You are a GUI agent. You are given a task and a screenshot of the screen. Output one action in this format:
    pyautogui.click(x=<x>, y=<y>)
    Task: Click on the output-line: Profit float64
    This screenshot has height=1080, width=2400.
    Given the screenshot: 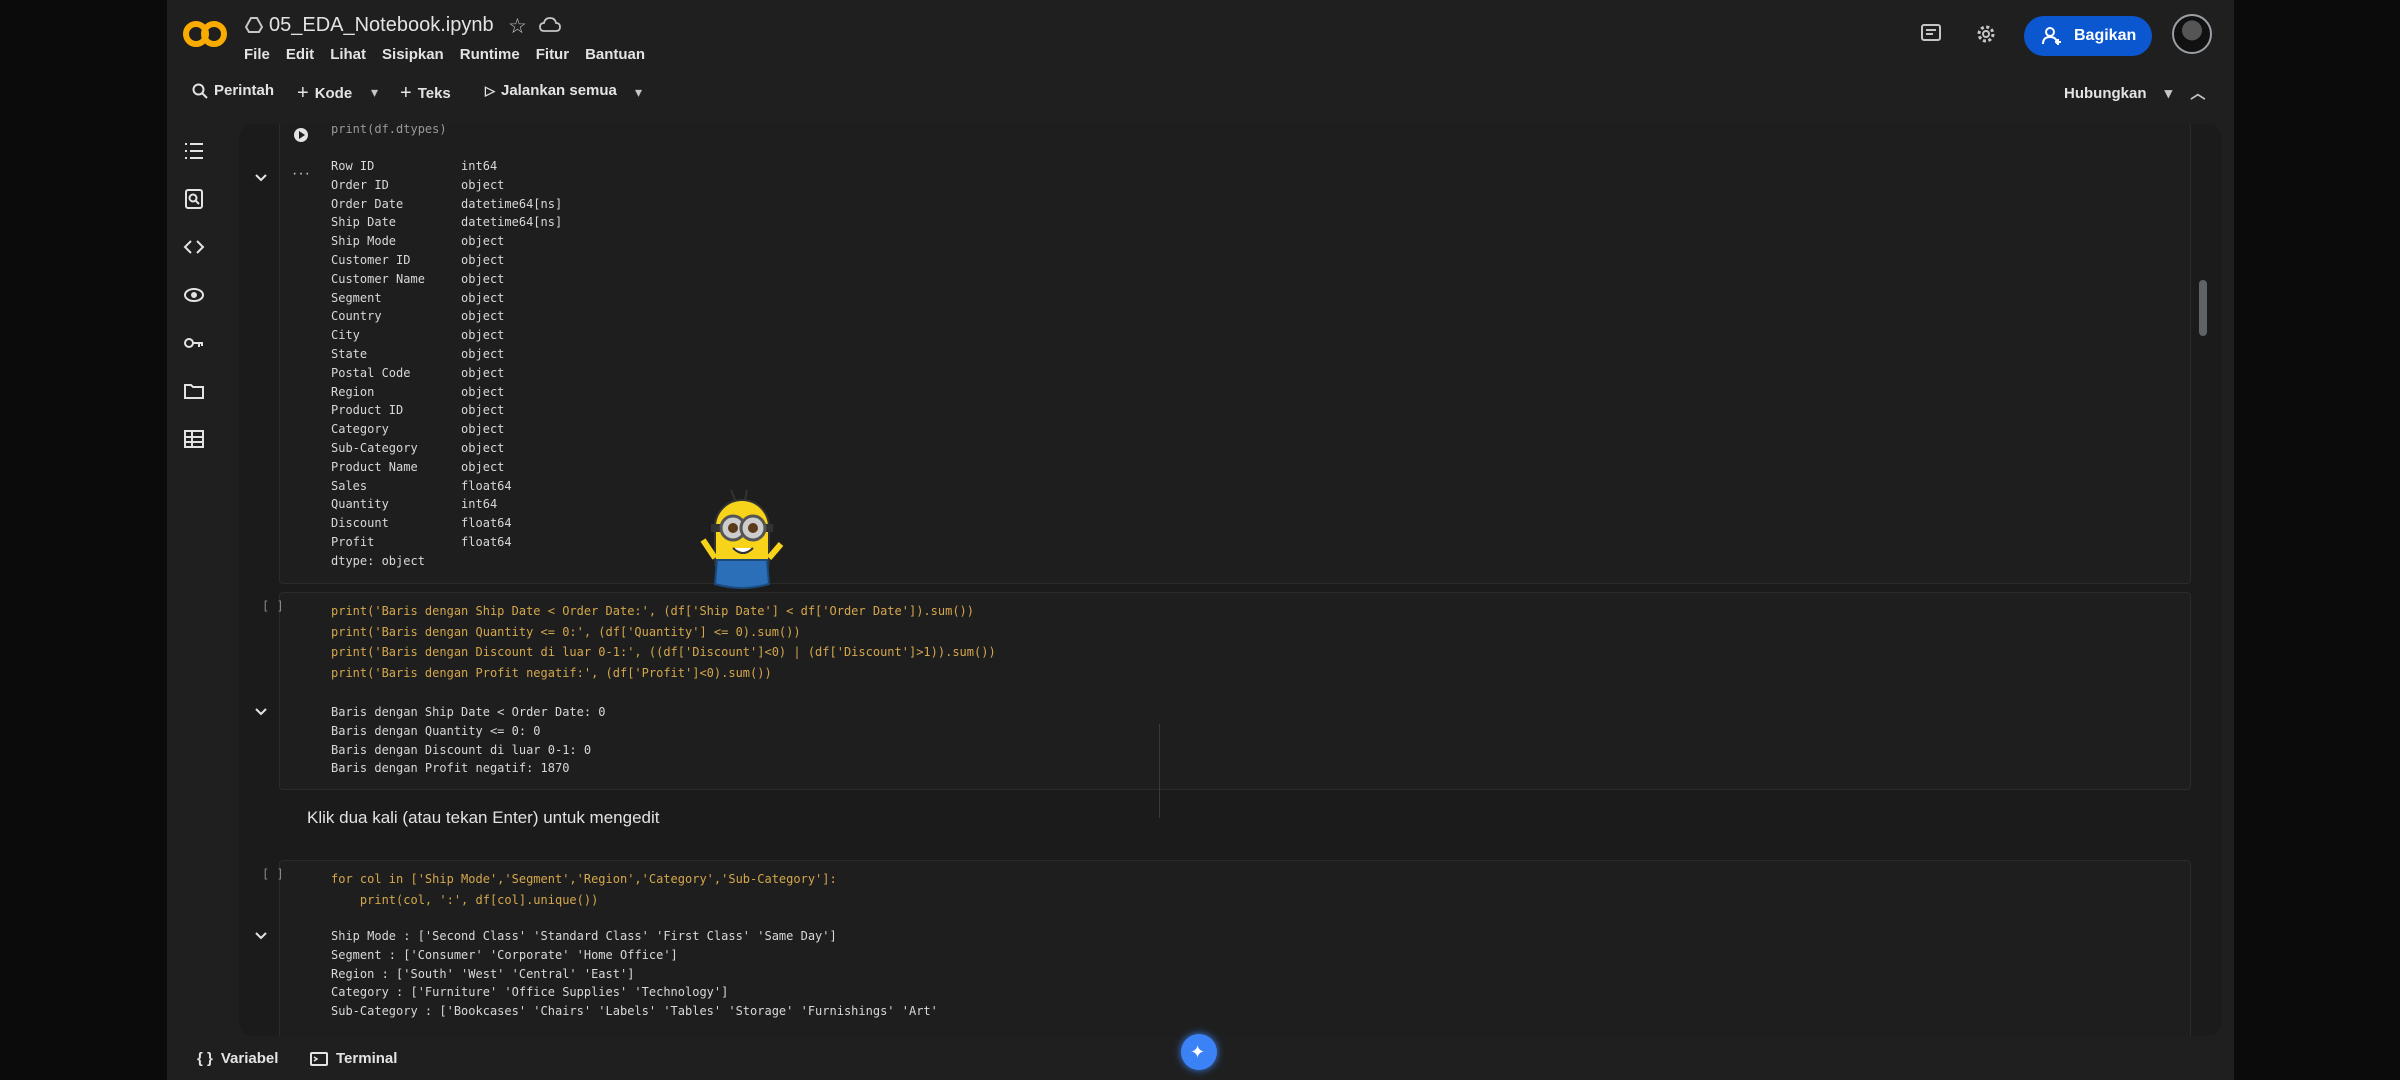 What is the action you would take?
    pyautogui.click(x=421, y=541)
    